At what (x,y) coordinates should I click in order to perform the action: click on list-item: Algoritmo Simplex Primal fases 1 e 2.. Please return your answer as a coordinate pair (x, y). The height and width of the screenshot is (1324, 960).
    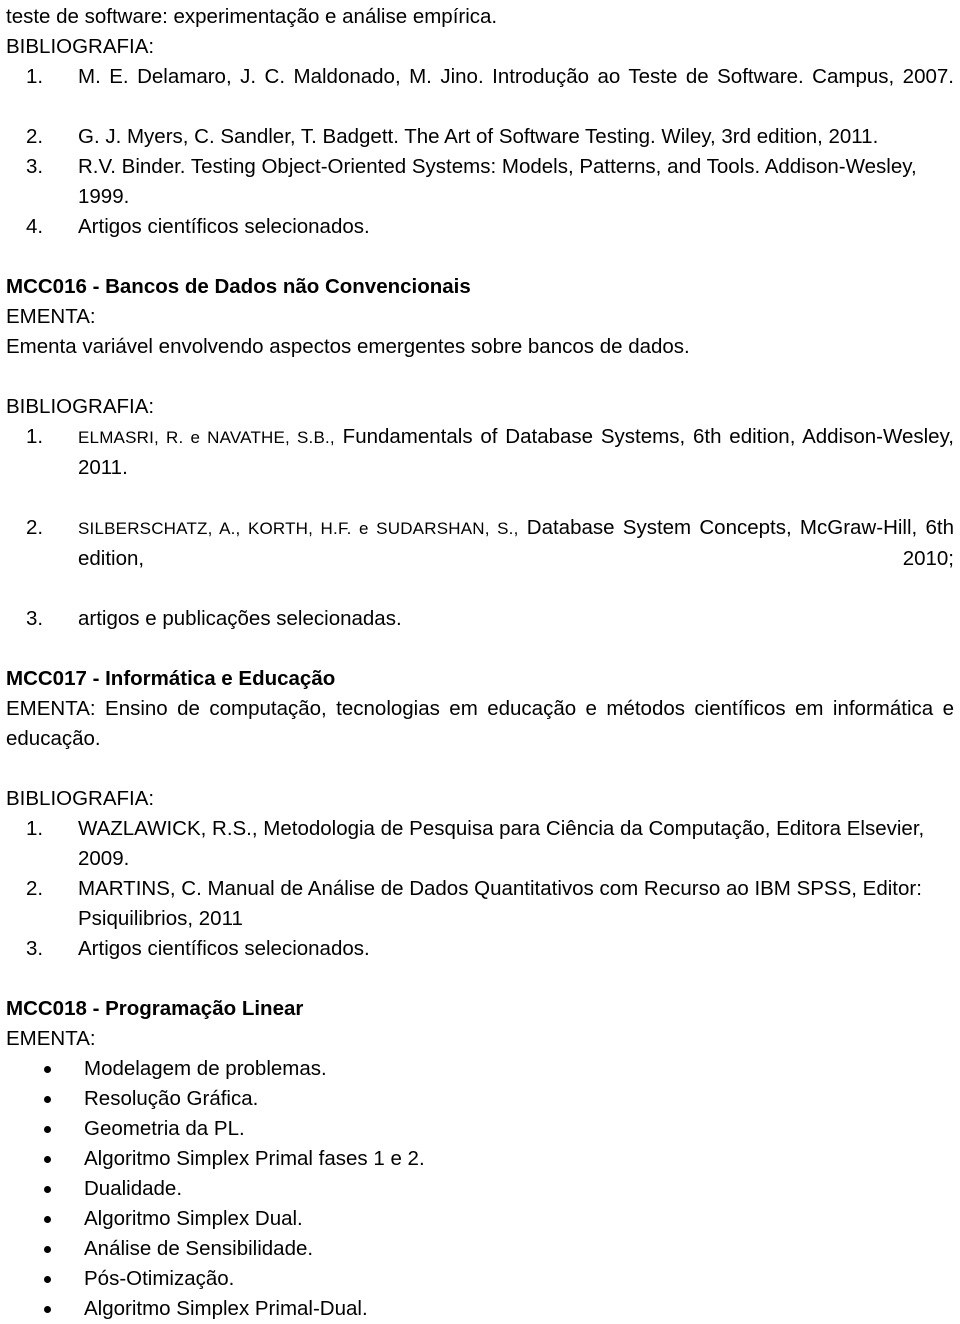
    Looking at the image, I should click on (480, 1159).